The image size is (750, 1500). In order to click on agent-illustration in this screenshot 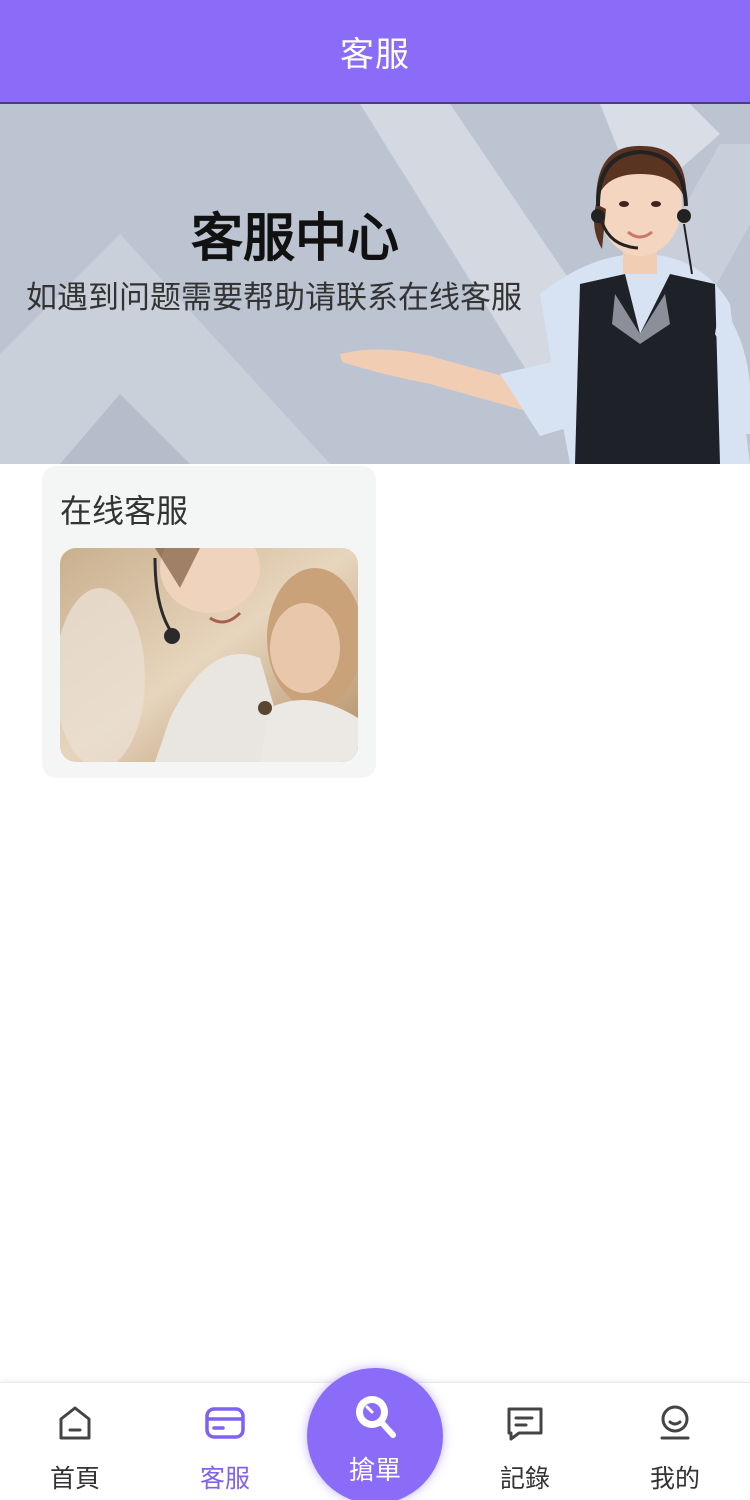, I will do `click(545, 304)`.